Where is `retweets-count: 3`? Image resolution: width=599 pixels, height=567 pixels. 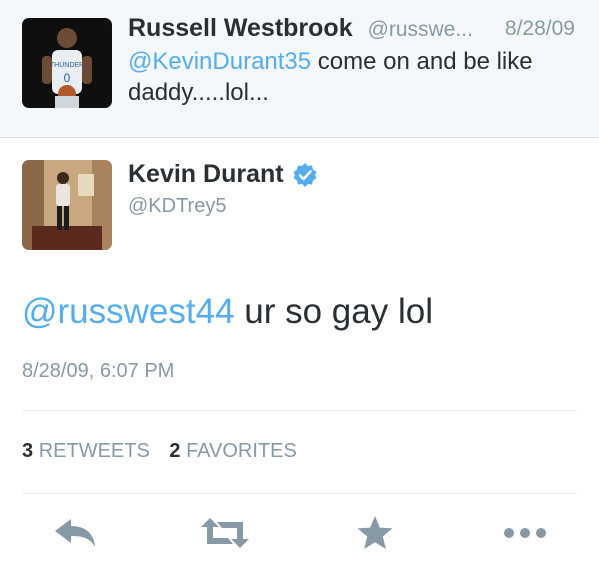 retweets-count: 3 is located at coordinates (28, 451).